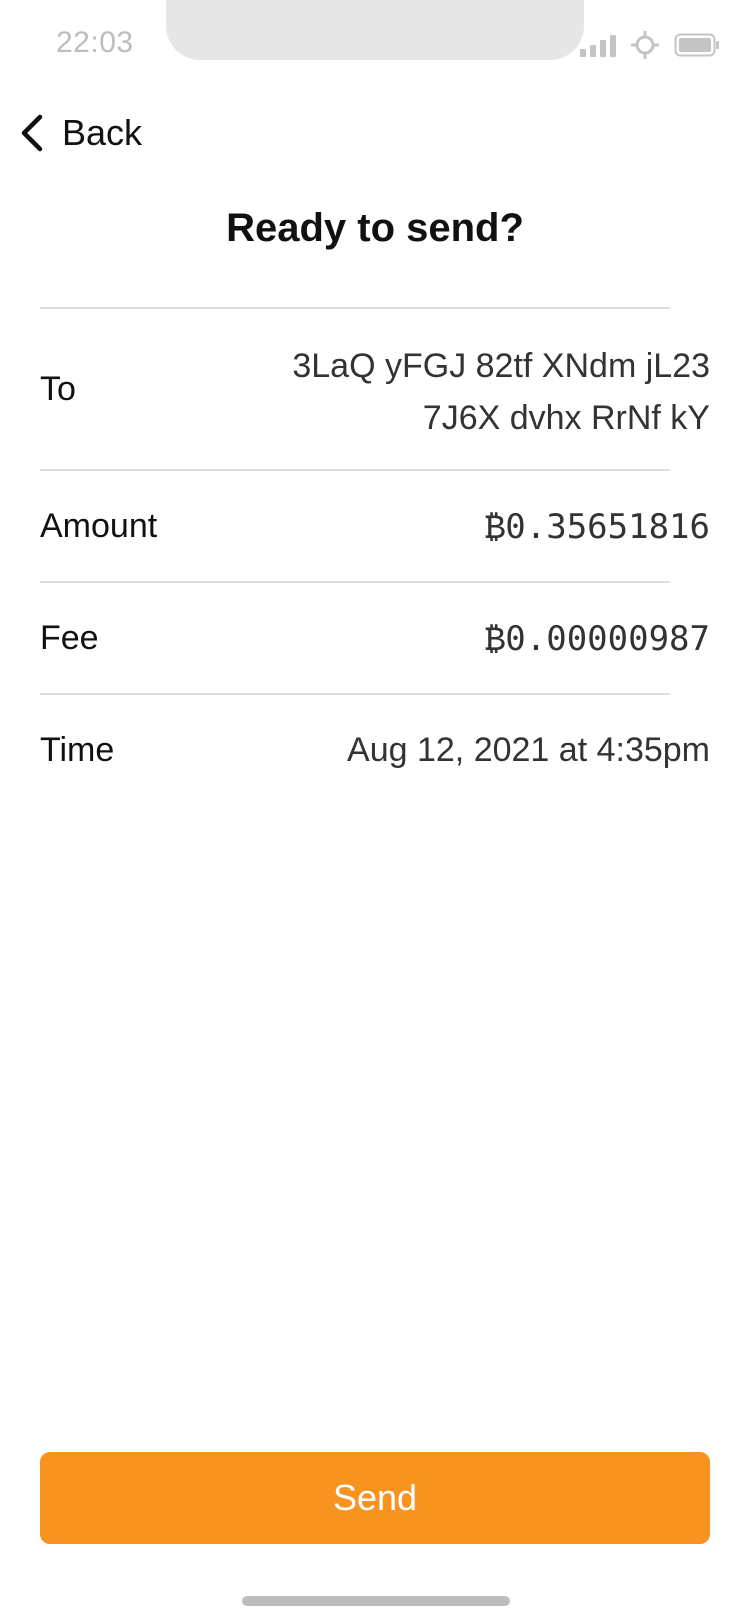  What do you see at coordinates (376, 1601) in the screenshot?
I see `home-indicator` at bounding box center [376, 1601].